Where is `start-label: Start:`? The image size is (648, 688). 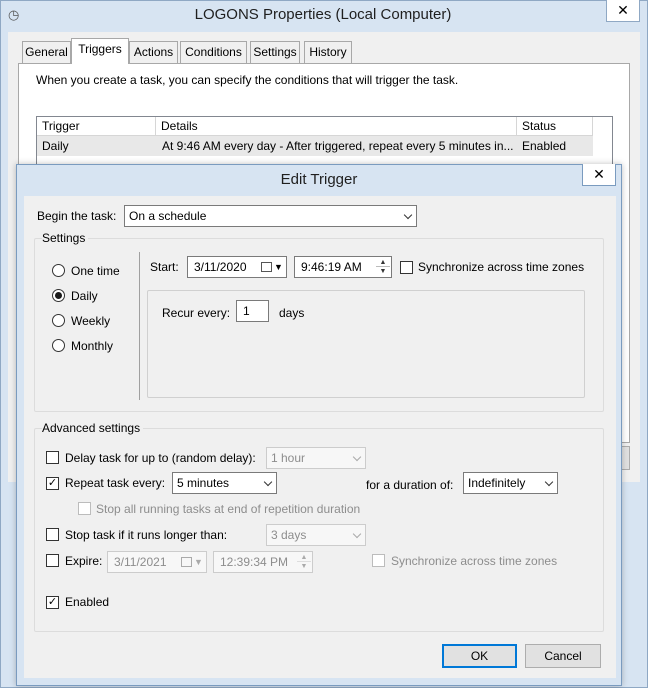 start-label: Start: is located at coordinates (164, 267).